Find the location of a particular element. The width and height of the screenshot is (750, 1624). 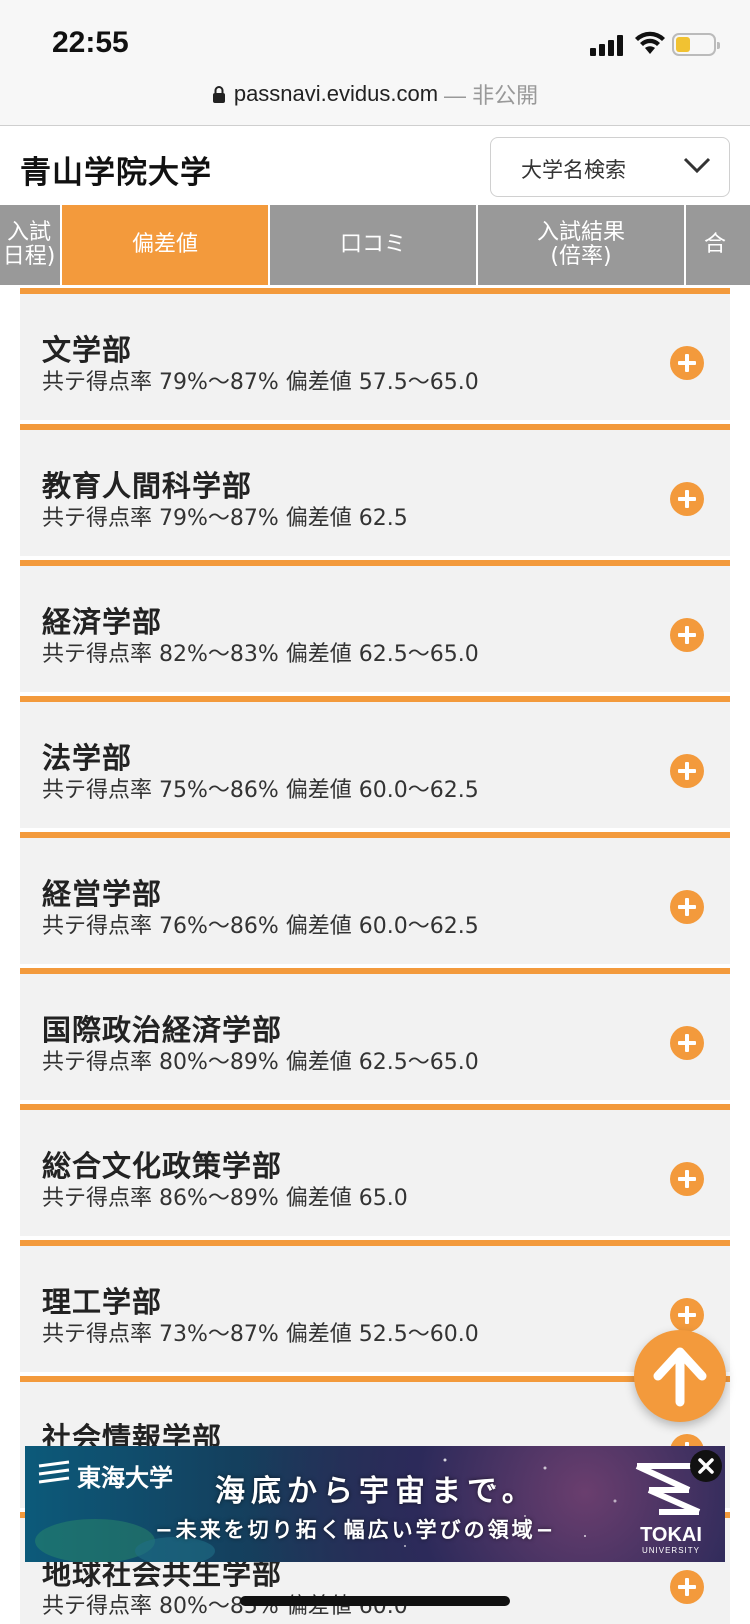

ad-headline: 海底から宇宙まで。 is located at coordinates (376, 1491).